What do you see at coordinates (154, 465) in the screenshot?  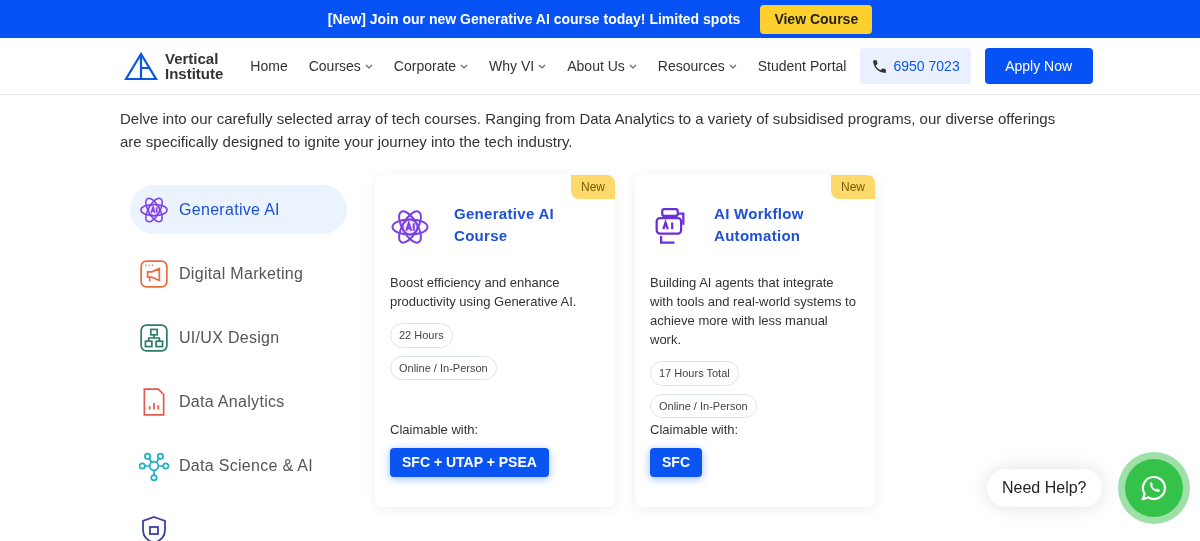 I see `network-icon` at bounding box center [154, 465].